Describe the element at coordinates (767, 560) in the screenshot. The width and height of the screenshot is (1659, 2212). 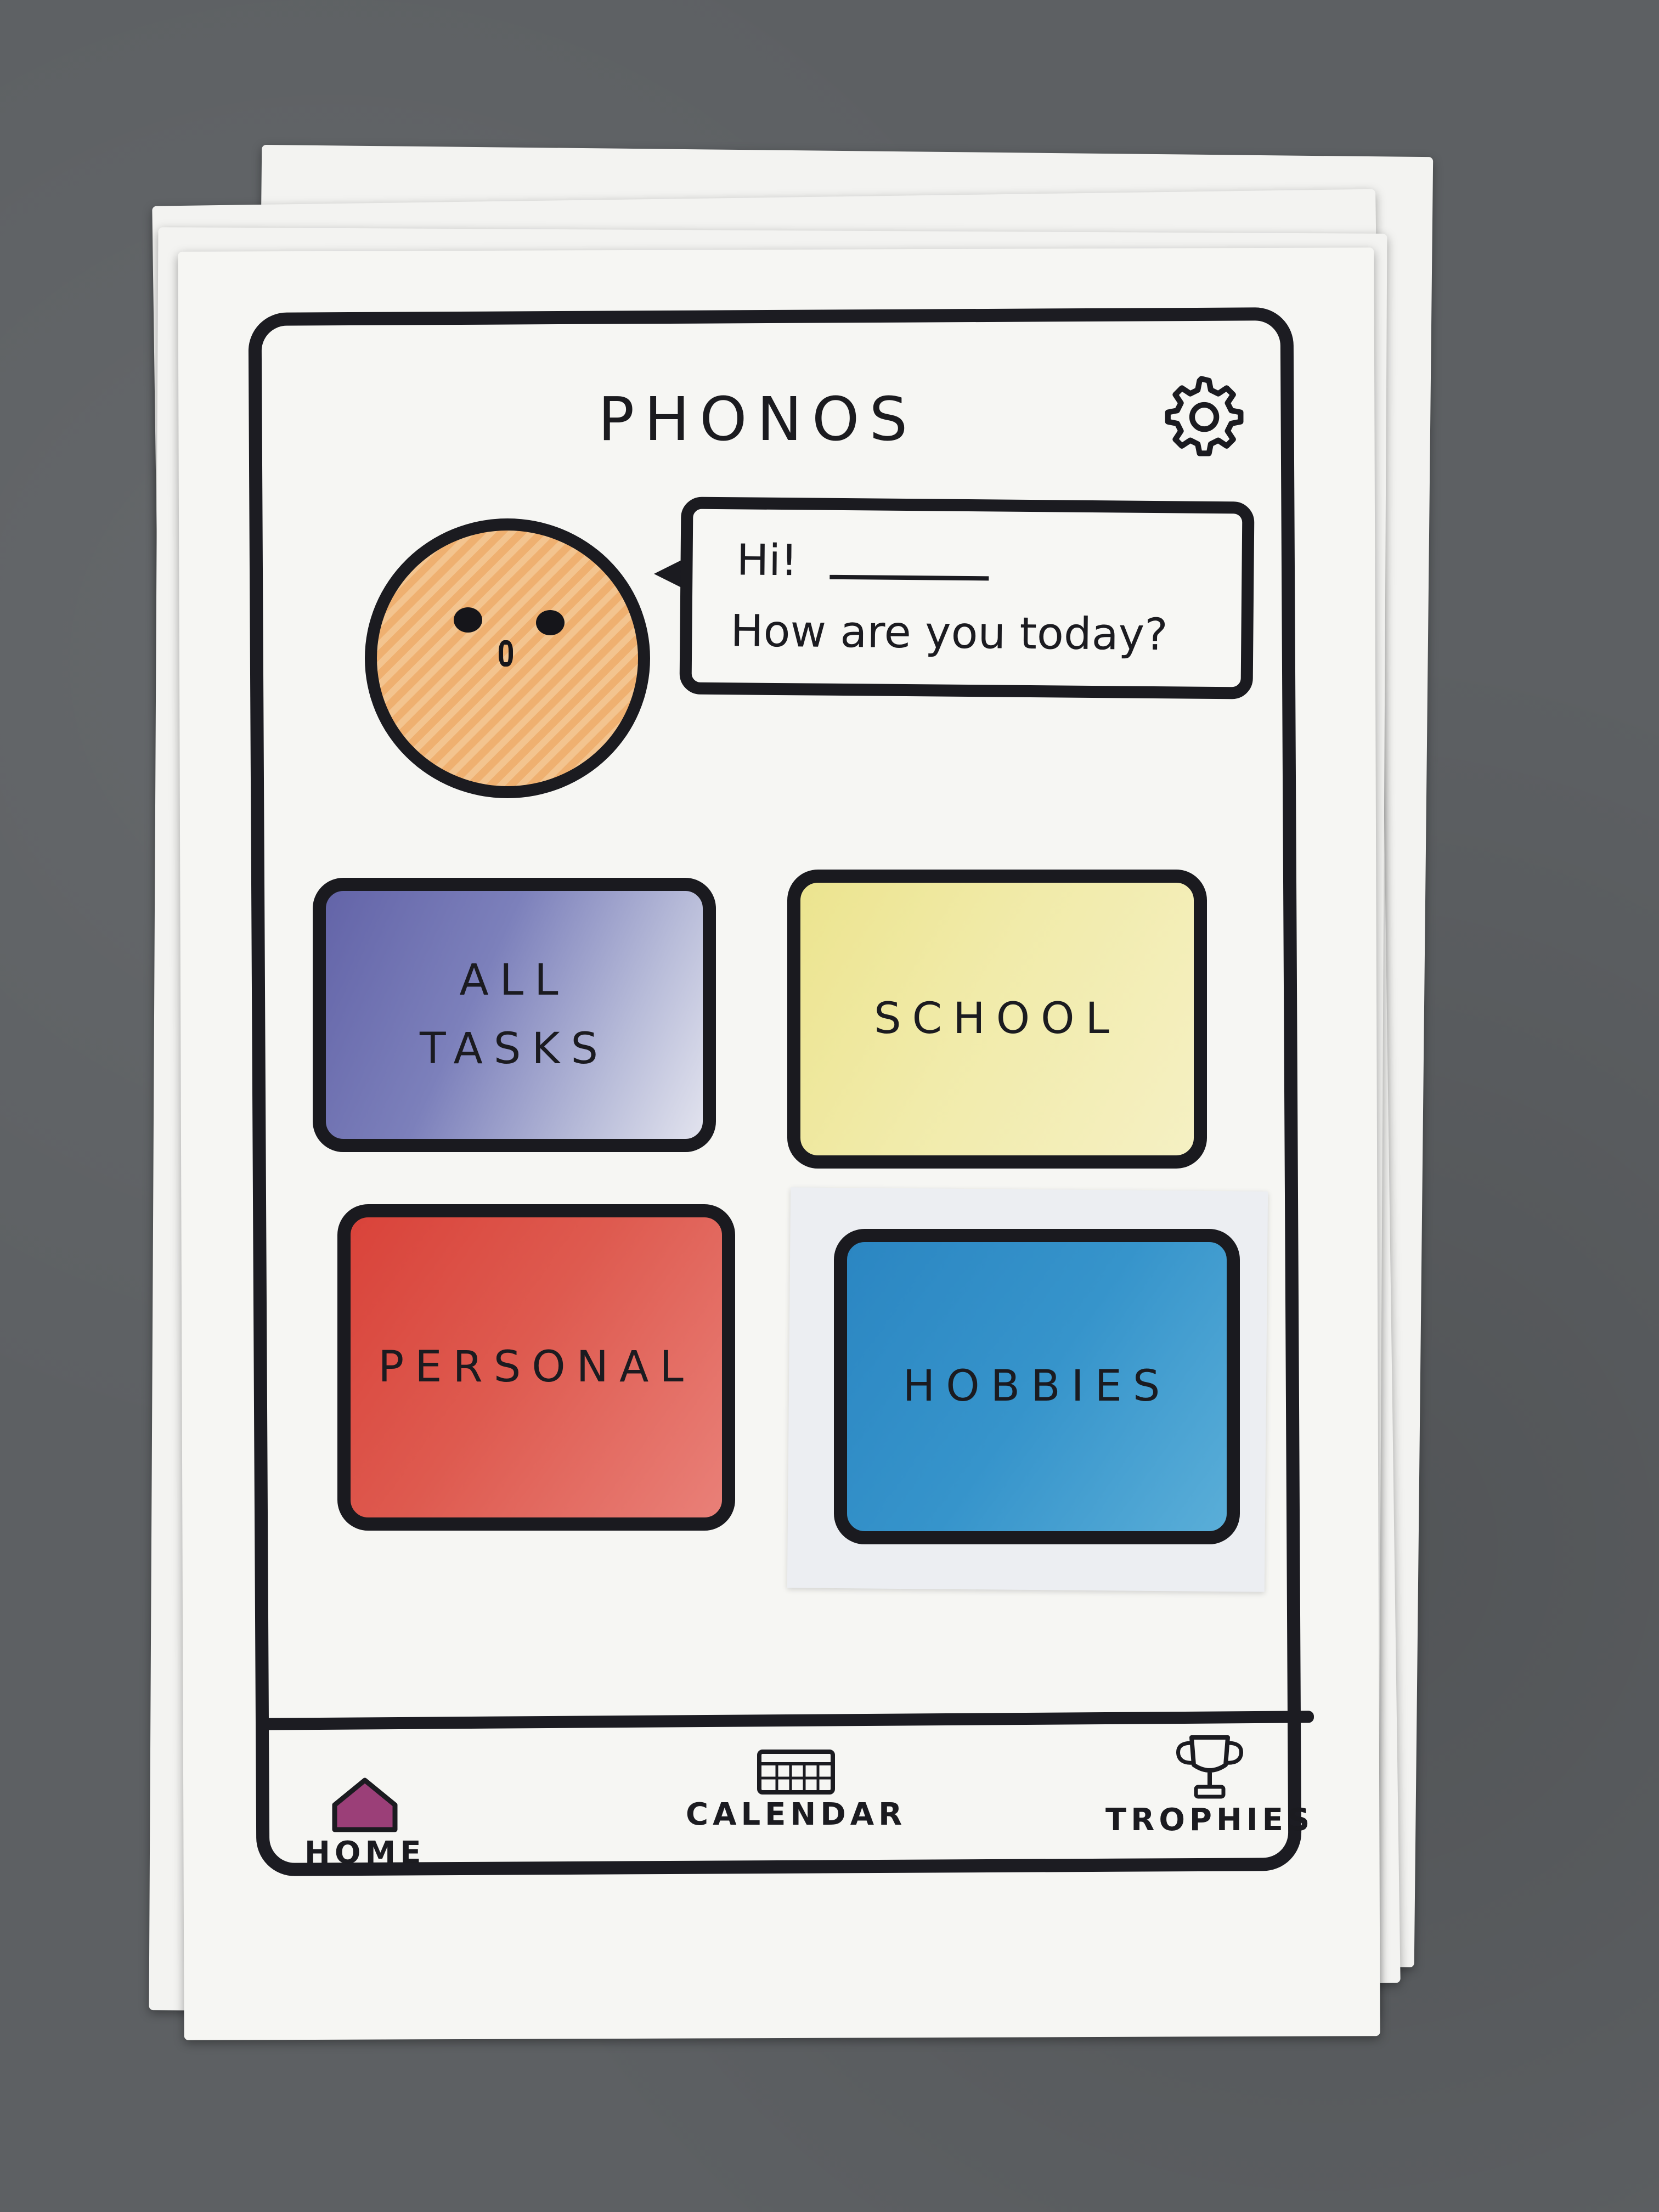
I see `greeting-text: Hi!` at that location.